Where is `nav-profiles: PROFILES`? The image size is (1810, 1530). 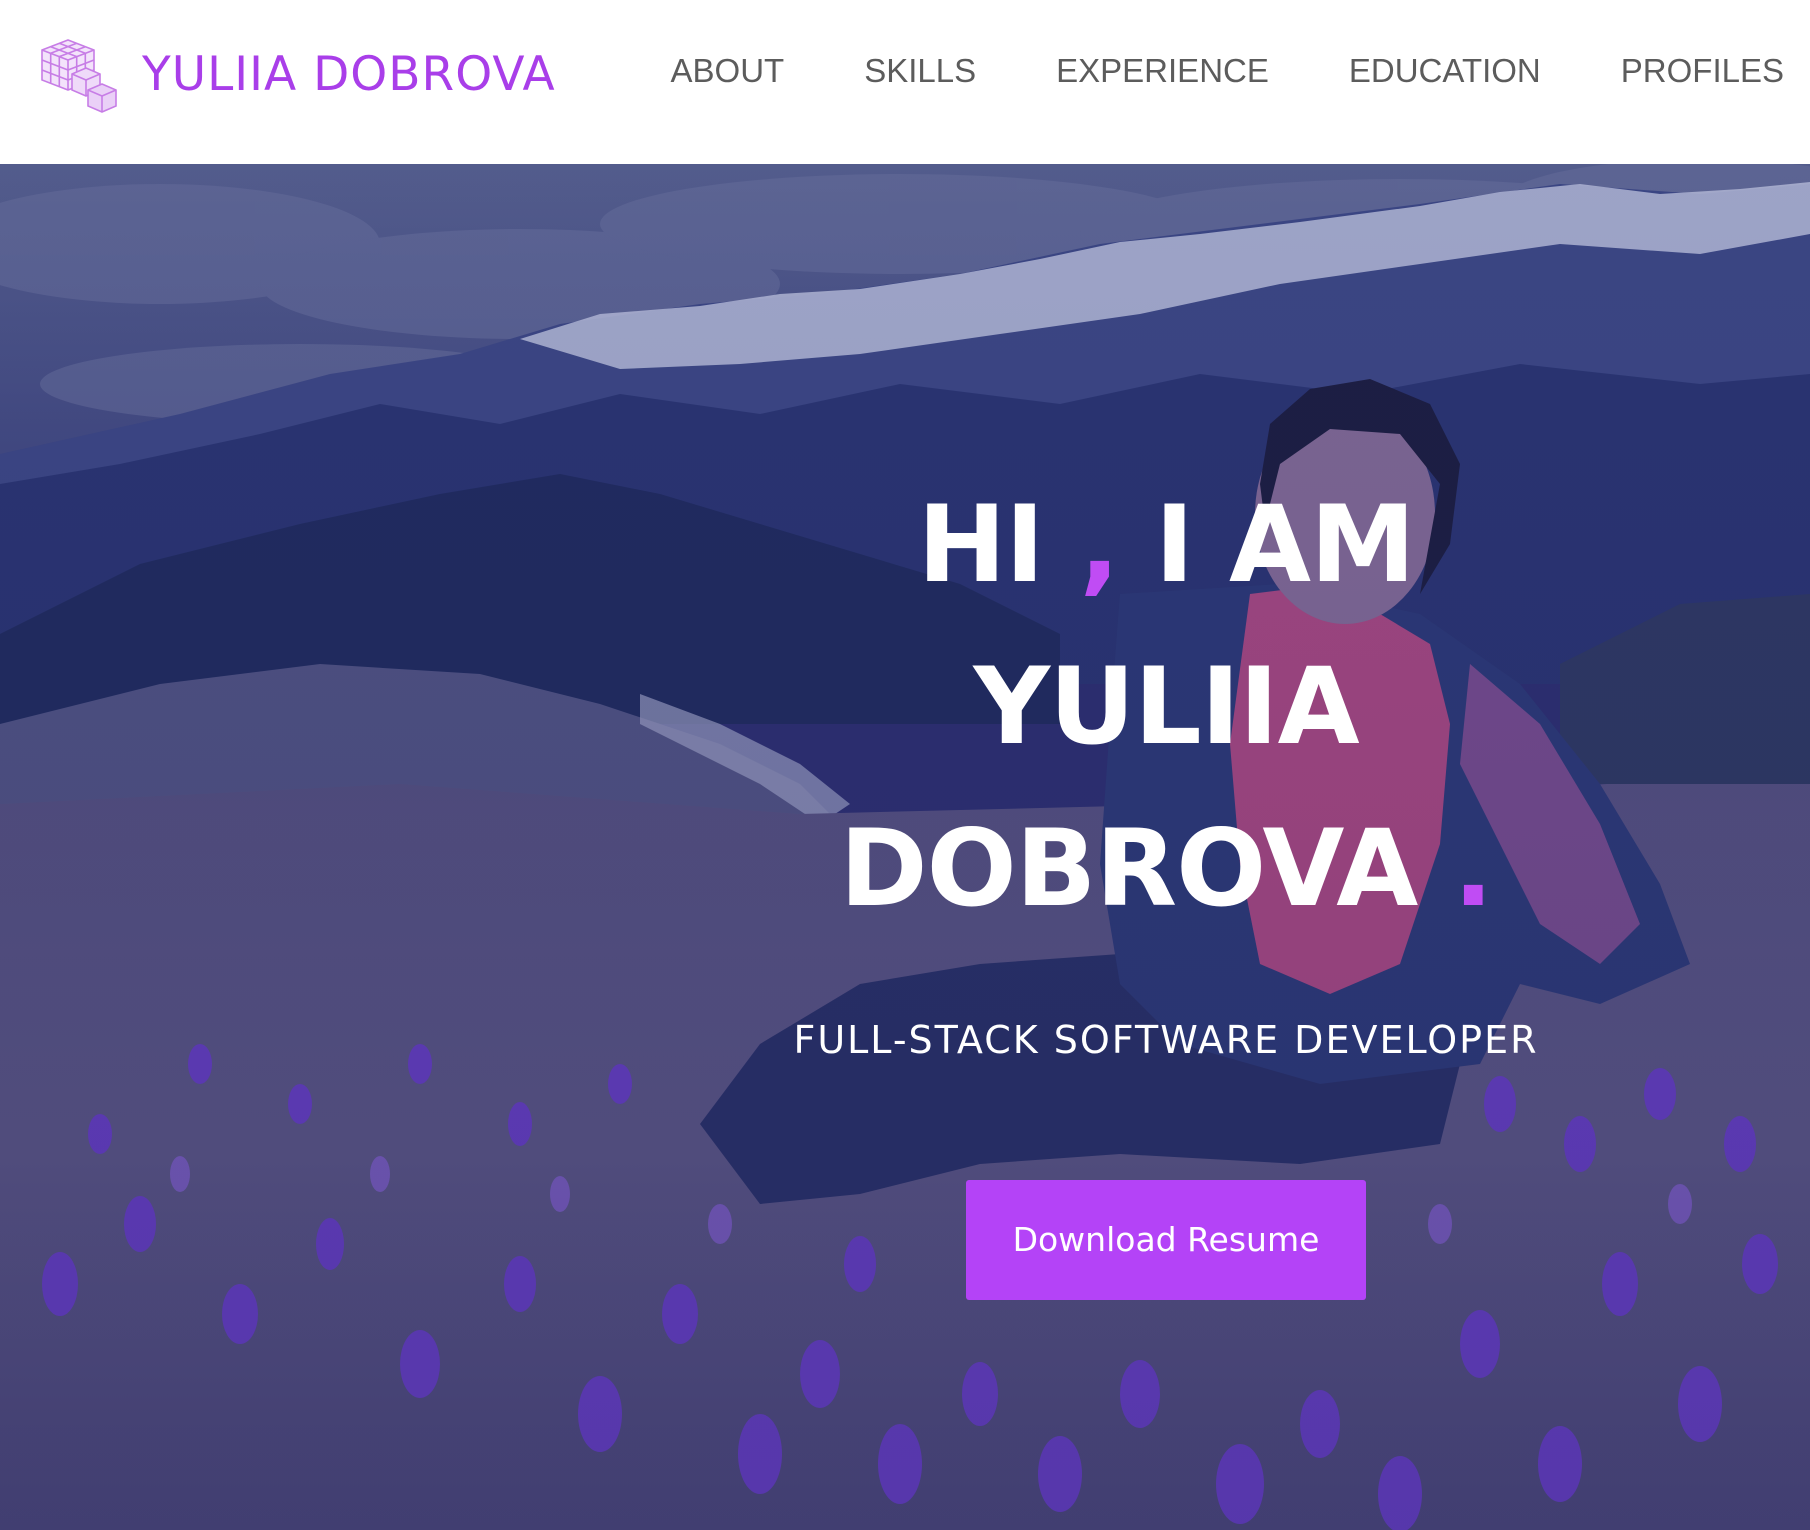 nav-profiles: PROFILES is located at coordinates (1702, 71).